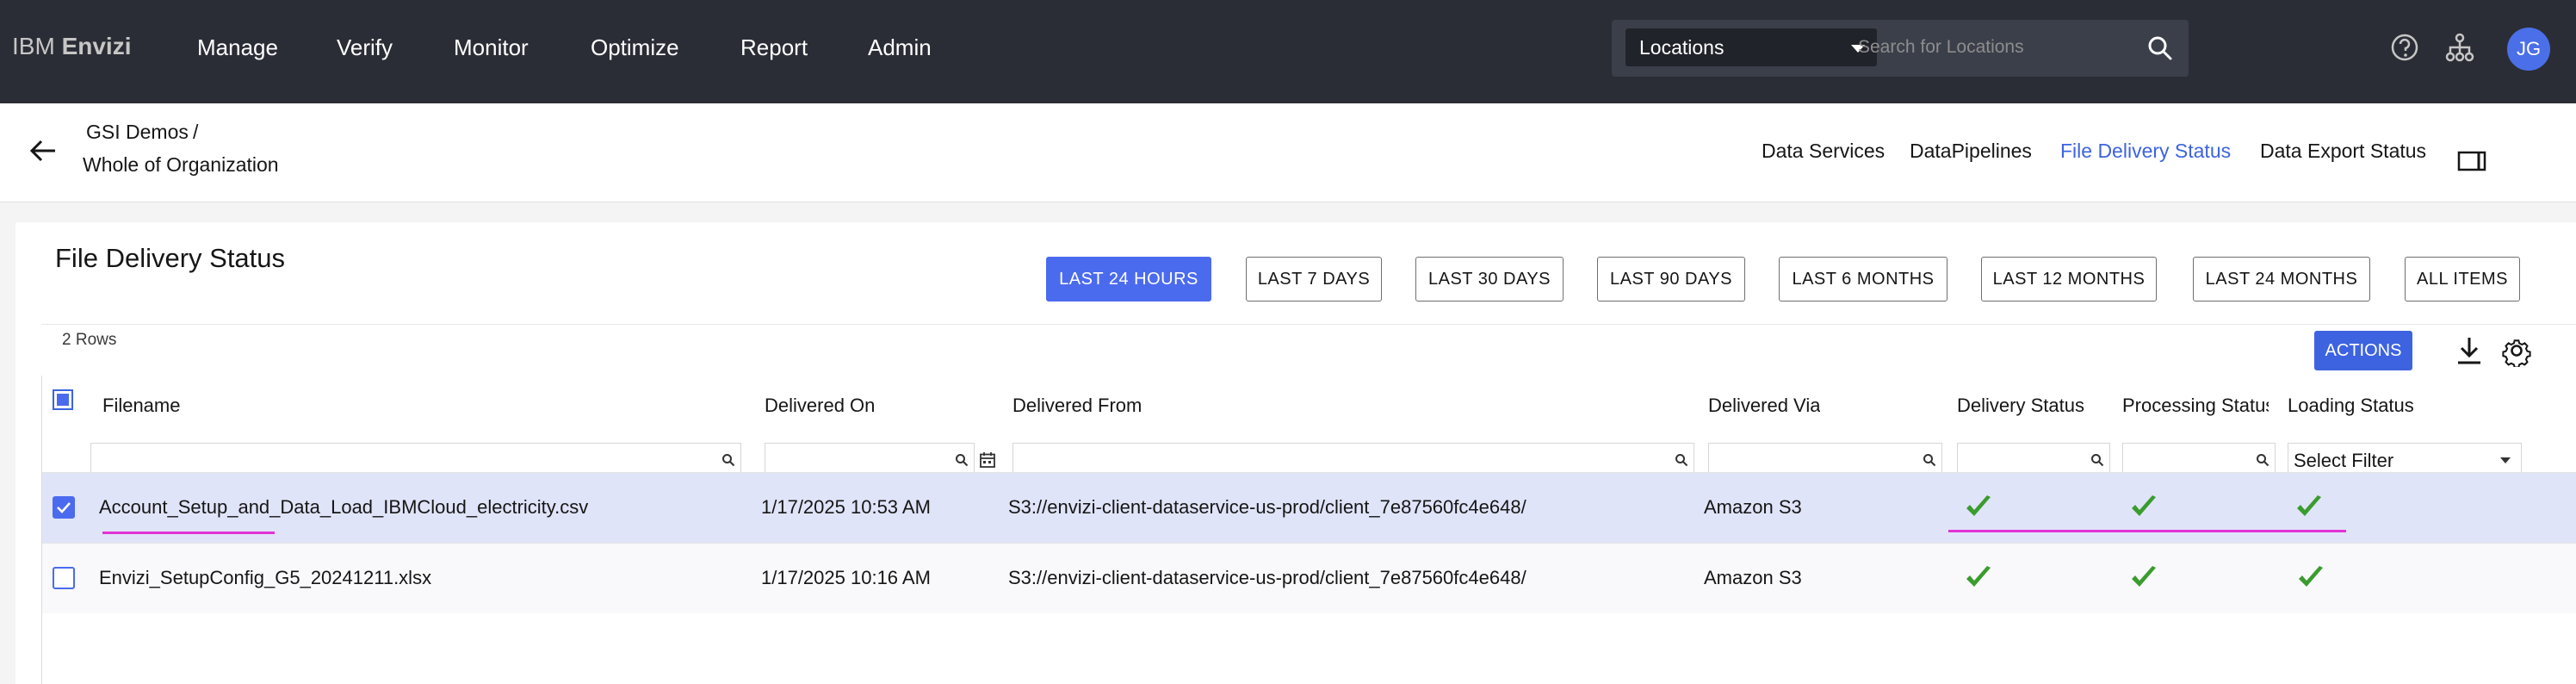 This screenshot has height=684, width=2576. Describe the element at coordinates (2281, 279) in the screenshot. I see `range-last-24-months-button: LAST 24 MONTHS` at that location.